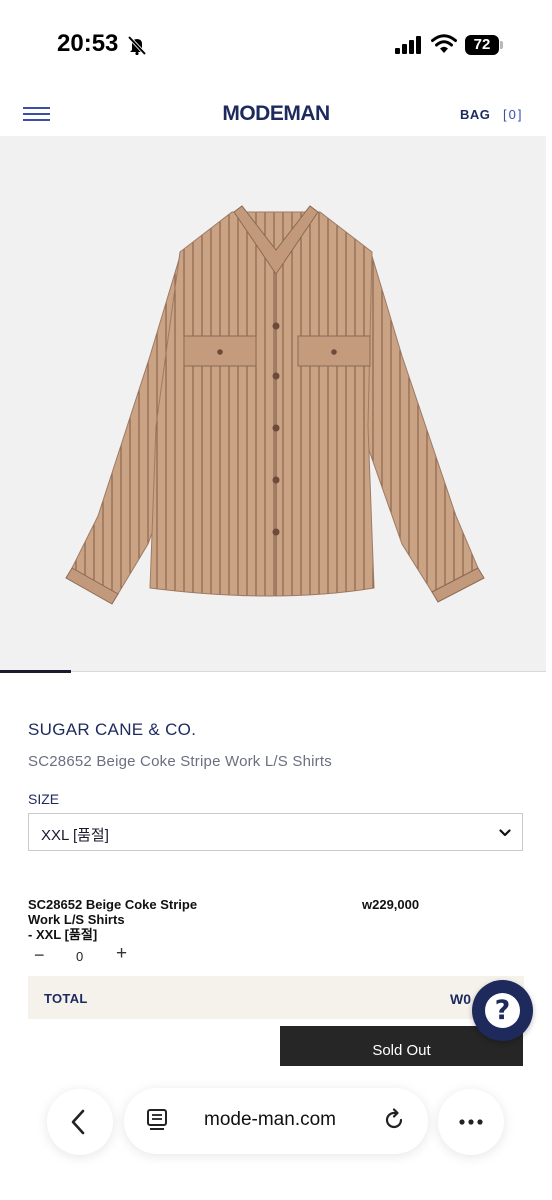 The image size is (552, 1200). Describe the element at coordinates (513, 114) in the screenshot. I see `bag-count: [0]` at that location.